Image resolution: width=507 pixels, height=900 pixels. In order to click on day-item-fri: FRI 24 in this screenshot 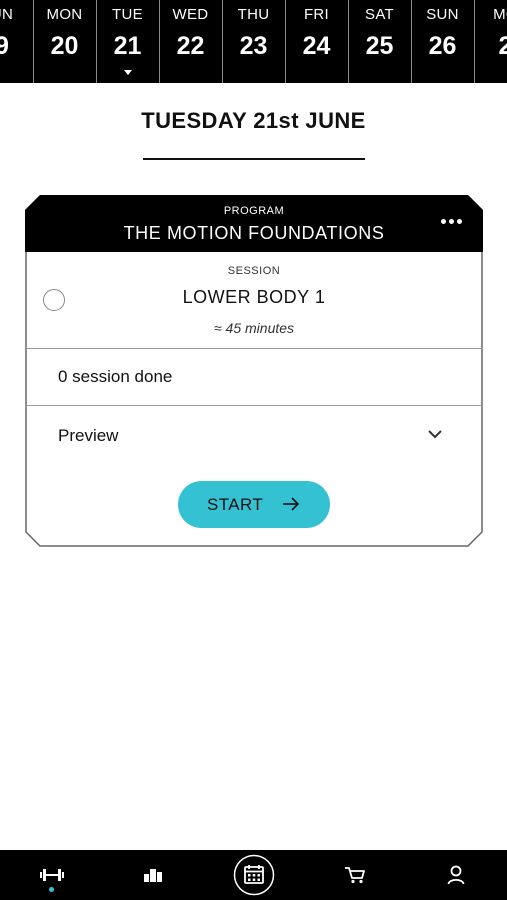, I will do `click(316, 41)`.